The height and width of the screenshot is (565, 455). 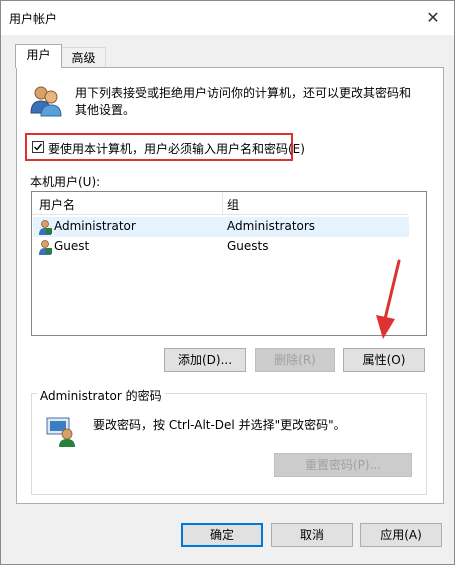 I want to click on require-login-label: 要使用本计算机，用户必须输入用户名和密码(E), so click(x=176, y=148).